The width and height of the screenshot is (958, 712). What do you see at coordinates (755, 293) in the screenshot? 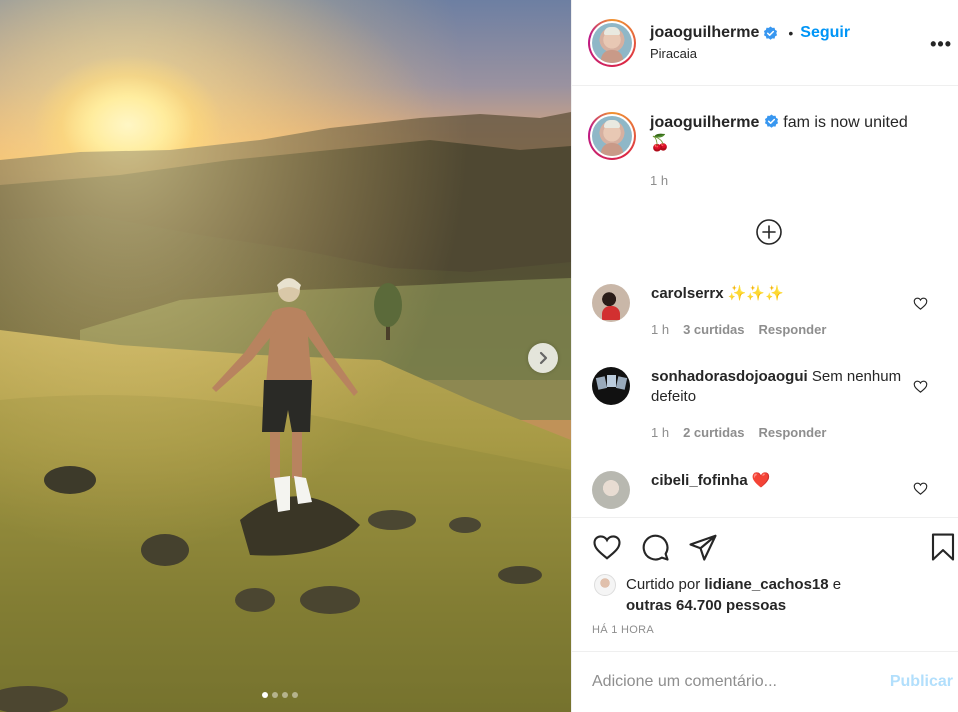
I see `comment-text: ✨✨✨` at bounding box center [755, 293].